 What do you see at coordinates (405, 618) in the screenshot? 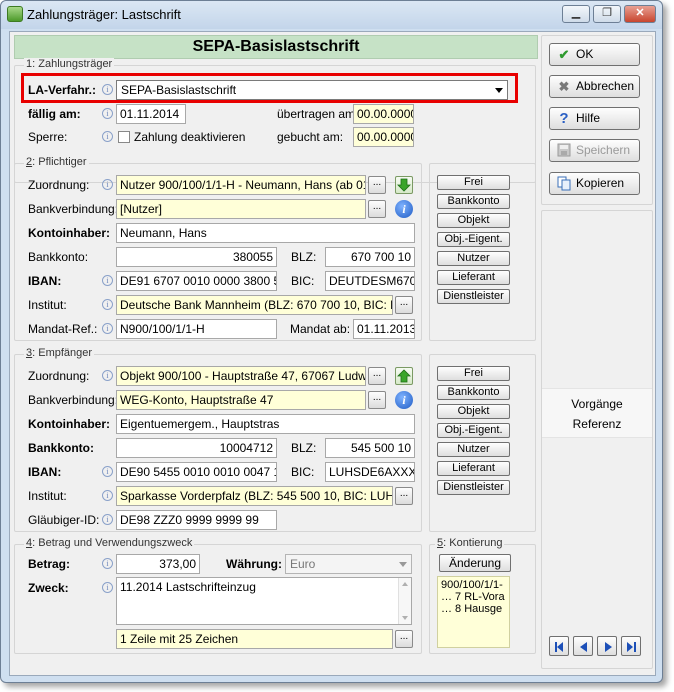
I see `scroll-down-icon` at bounding box center [405, 618].